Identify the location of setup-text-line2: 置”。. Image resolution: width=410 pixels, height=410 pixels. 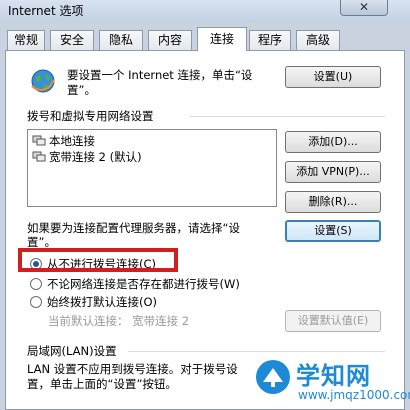
(81, 90).